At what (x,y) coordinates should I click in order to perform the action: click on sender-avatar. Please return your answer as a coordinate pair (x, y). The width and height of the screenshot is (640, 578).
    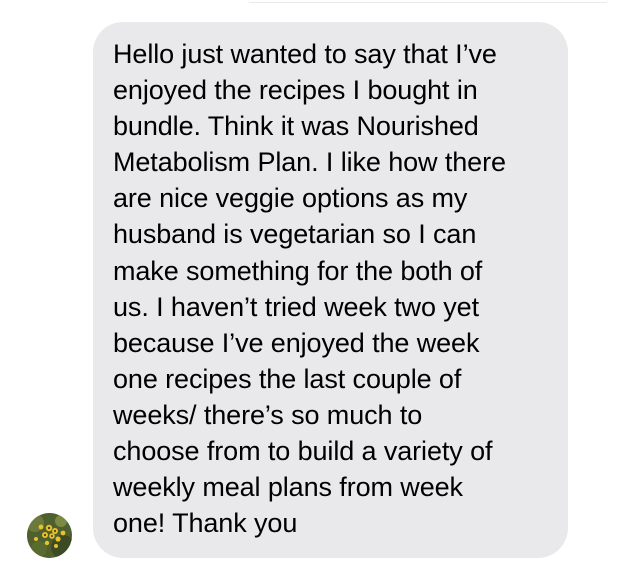
    Looking at the image, I should click on (49, 535).